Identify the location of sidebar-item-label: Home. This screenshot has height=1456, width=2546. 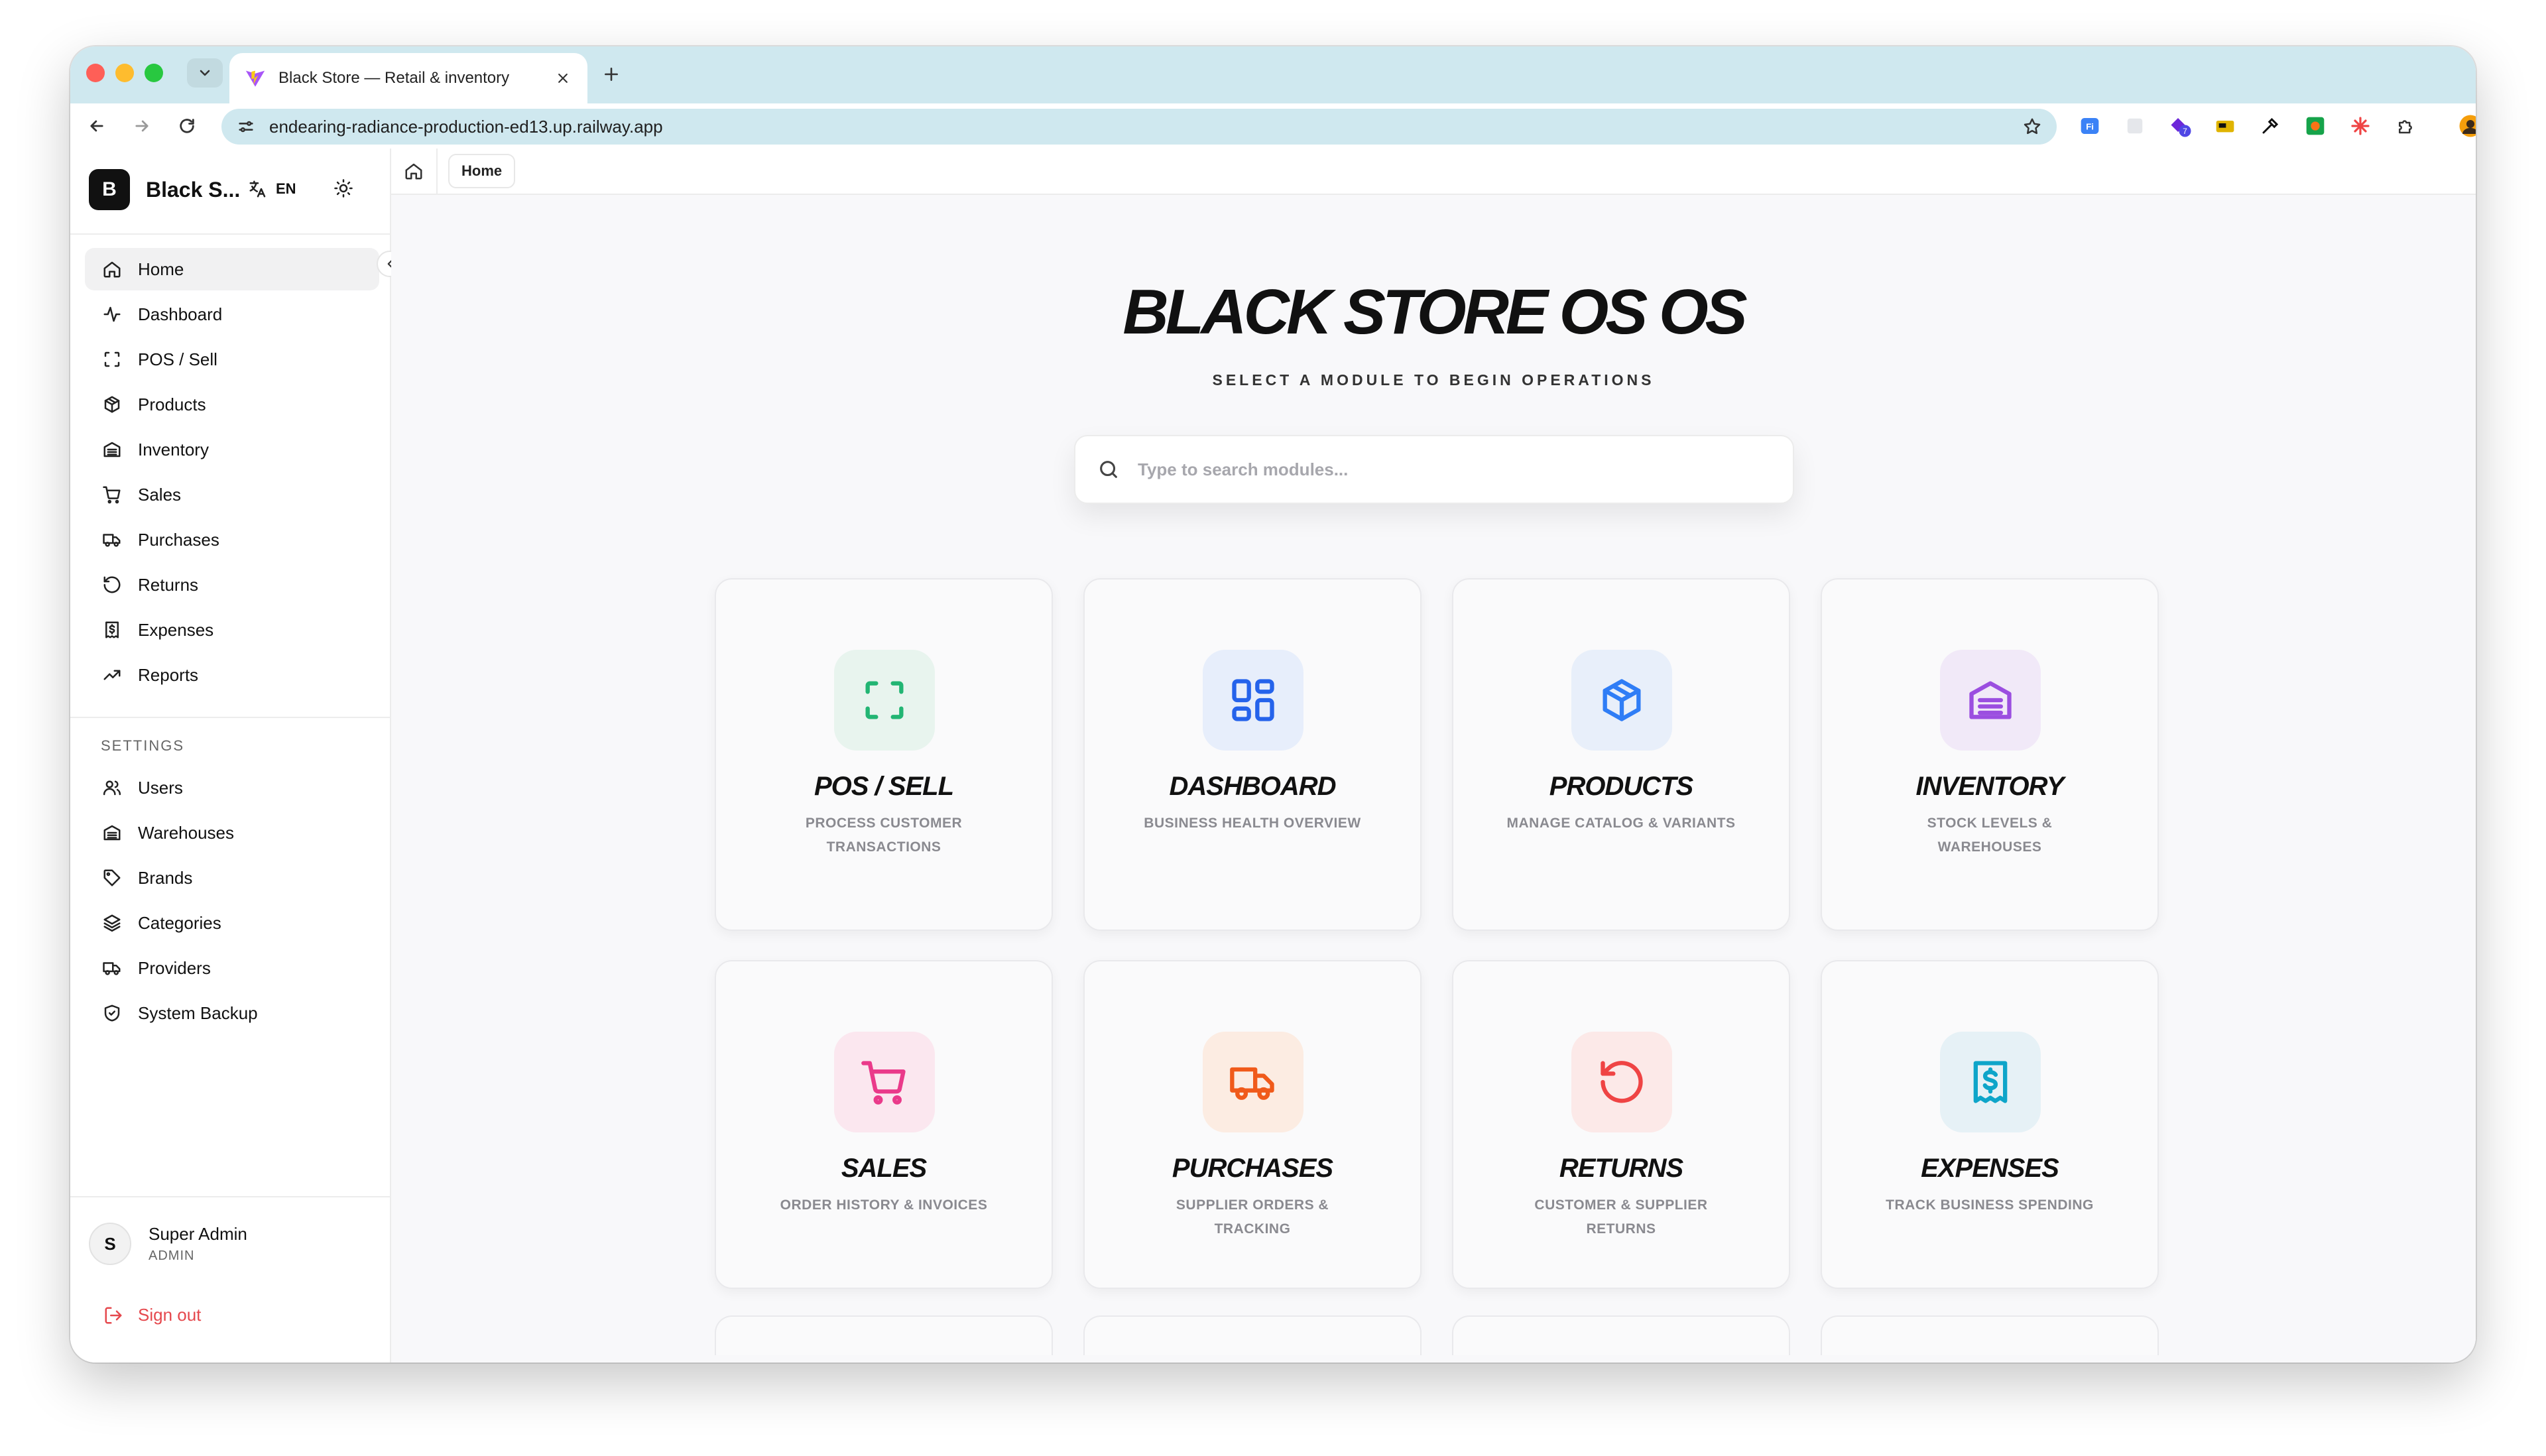
(161, 269).